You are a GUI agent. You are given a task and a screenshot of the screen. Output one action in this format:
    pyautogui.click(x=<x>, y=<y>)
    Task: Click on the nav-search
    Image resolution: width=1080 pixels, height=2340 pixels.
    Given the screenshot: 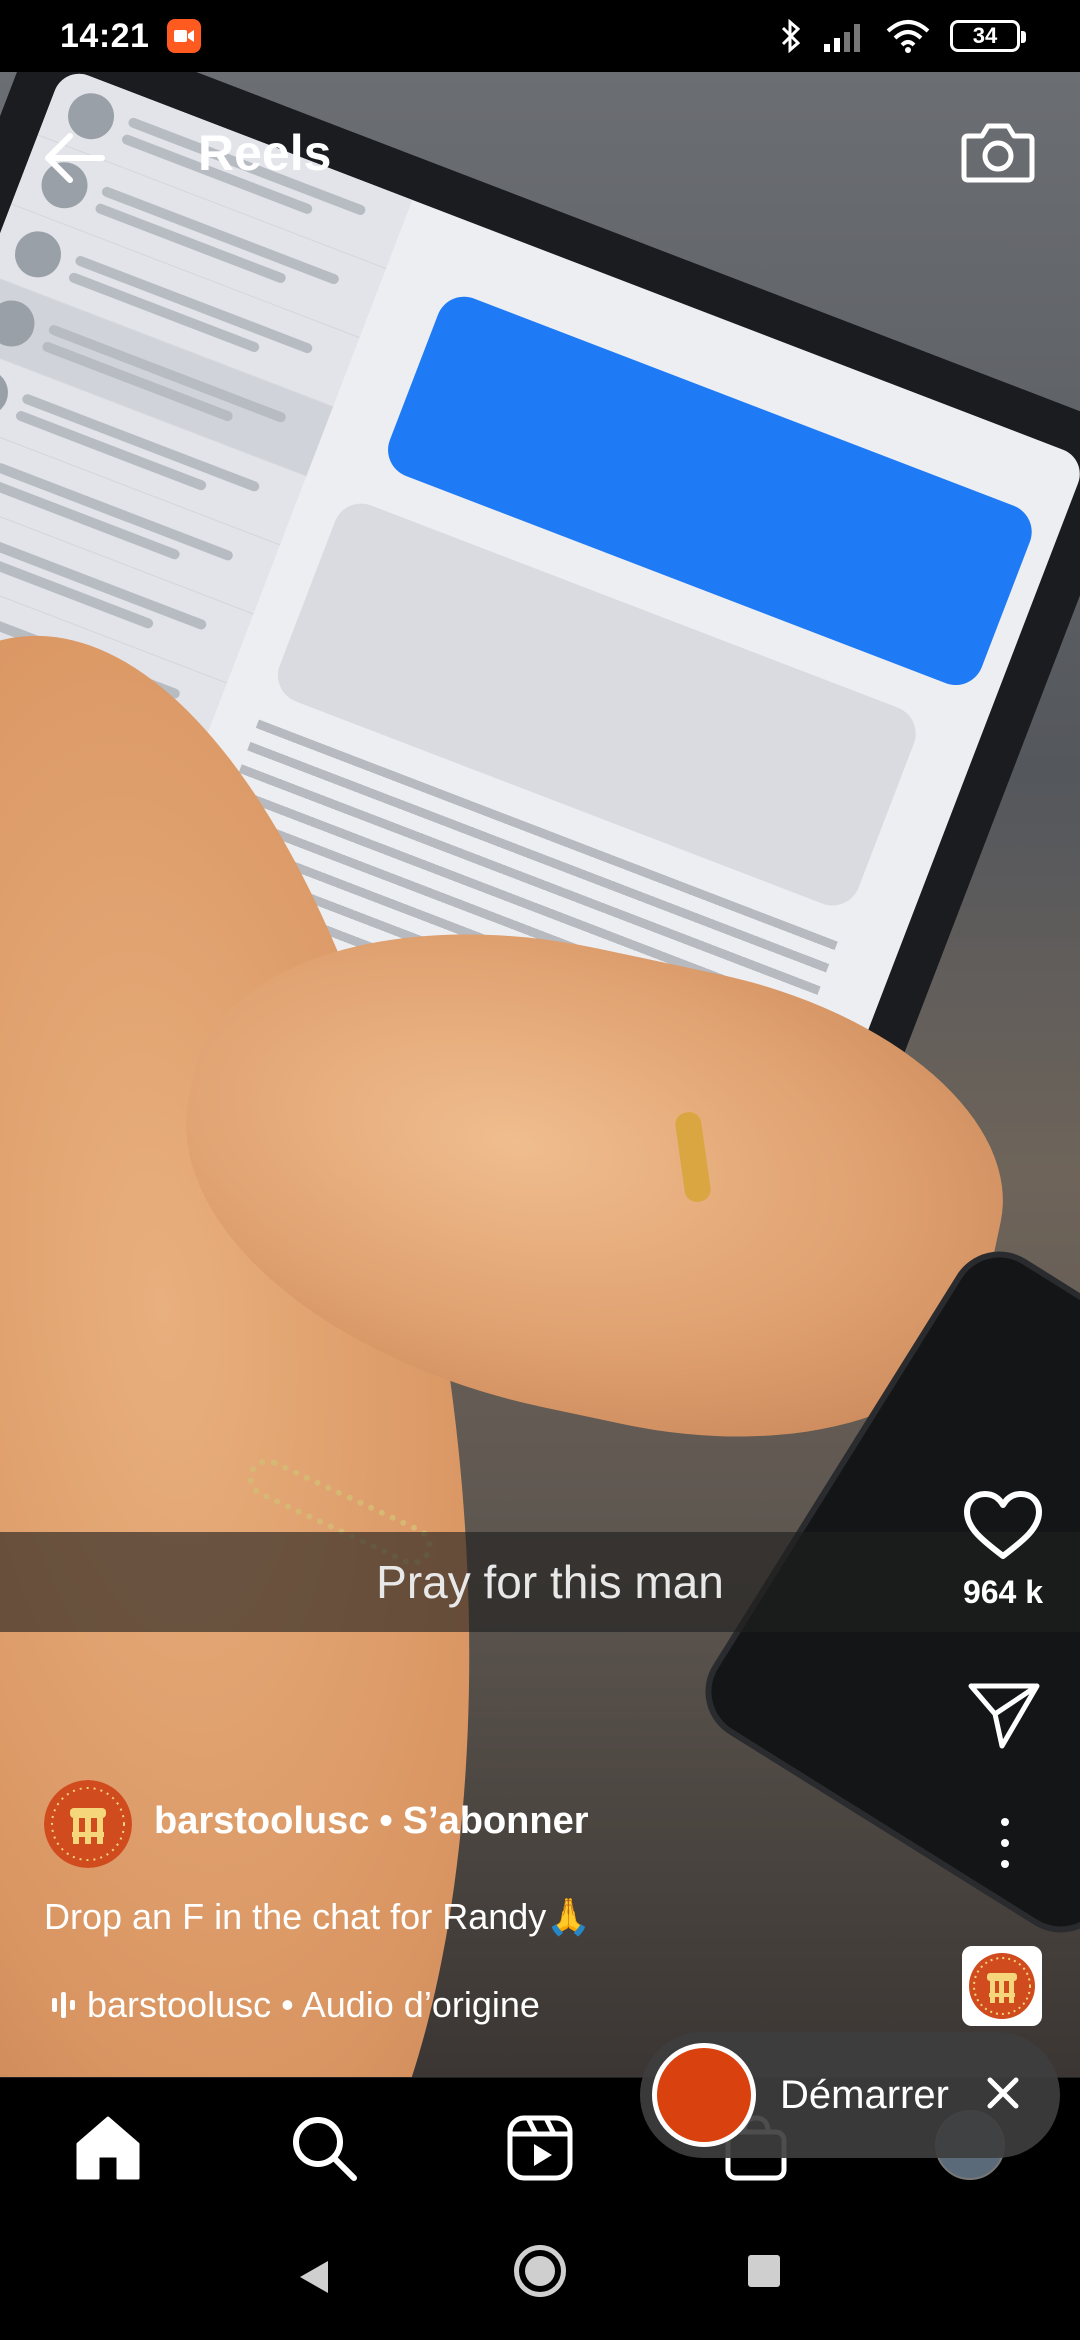 What is the action you would take?
    pyautogui.click(x=324, y=2148)
    